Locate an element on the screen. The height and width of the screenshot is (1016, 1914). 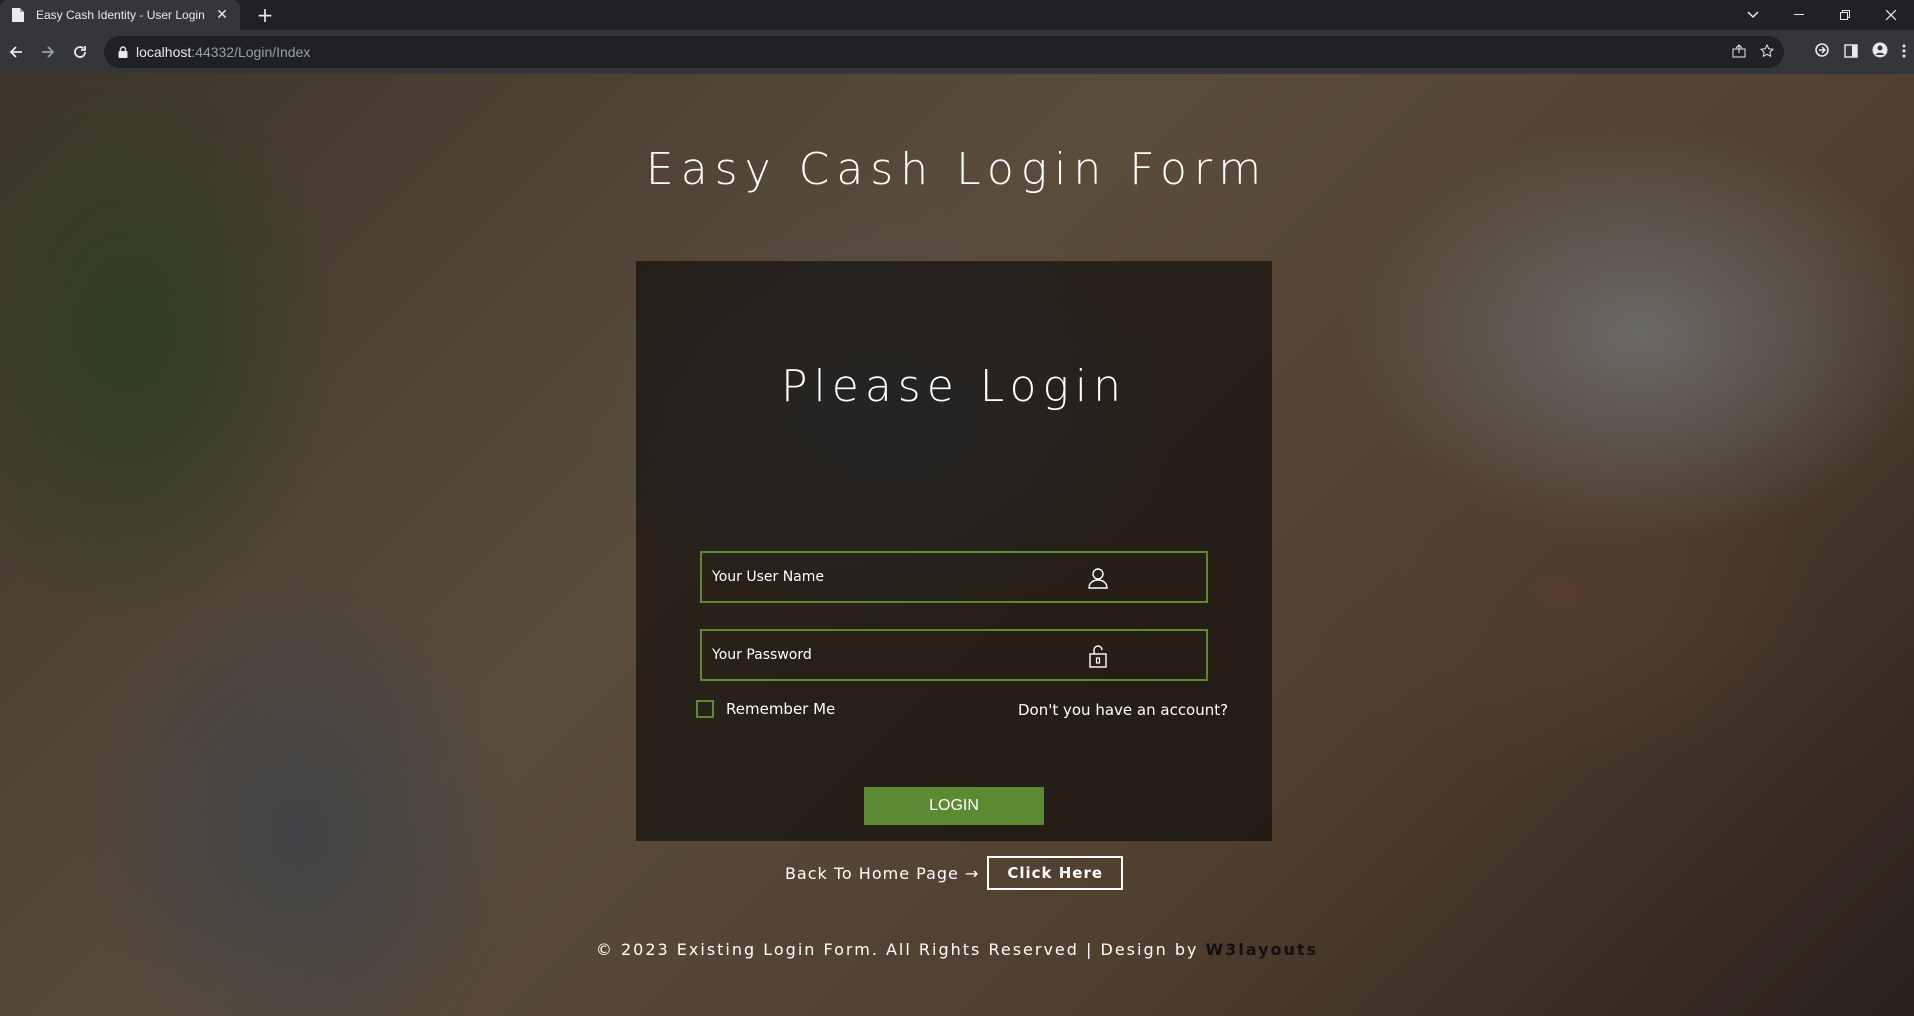
password-input is located at coordinates (892, 655).